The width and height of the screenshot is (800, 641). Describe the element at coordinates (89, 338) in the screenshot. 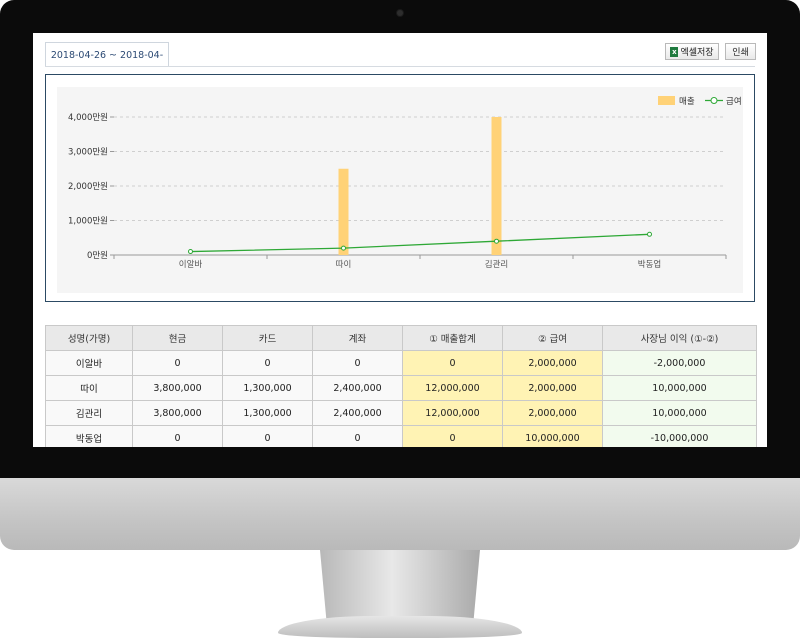

I see `col-header-name: 성명(가명)` at that location.